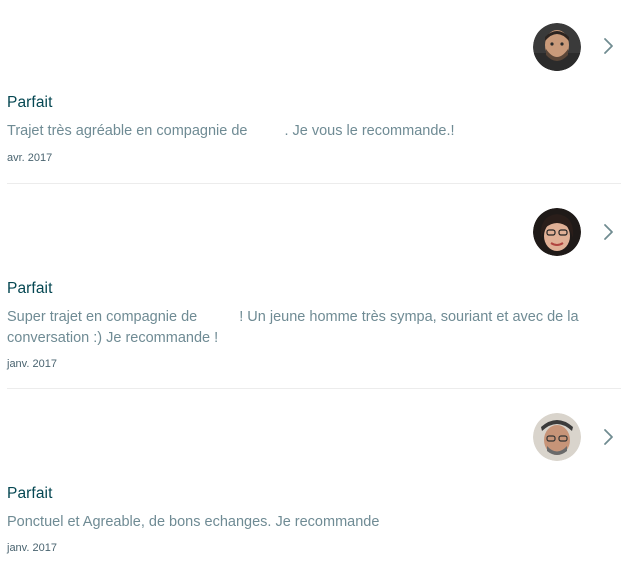 The image size is (638, 569). What do you see at coordinates (30, 158) in the screenshot?
I see `review-date: avr. 2017` at bounding box center [30, 158].